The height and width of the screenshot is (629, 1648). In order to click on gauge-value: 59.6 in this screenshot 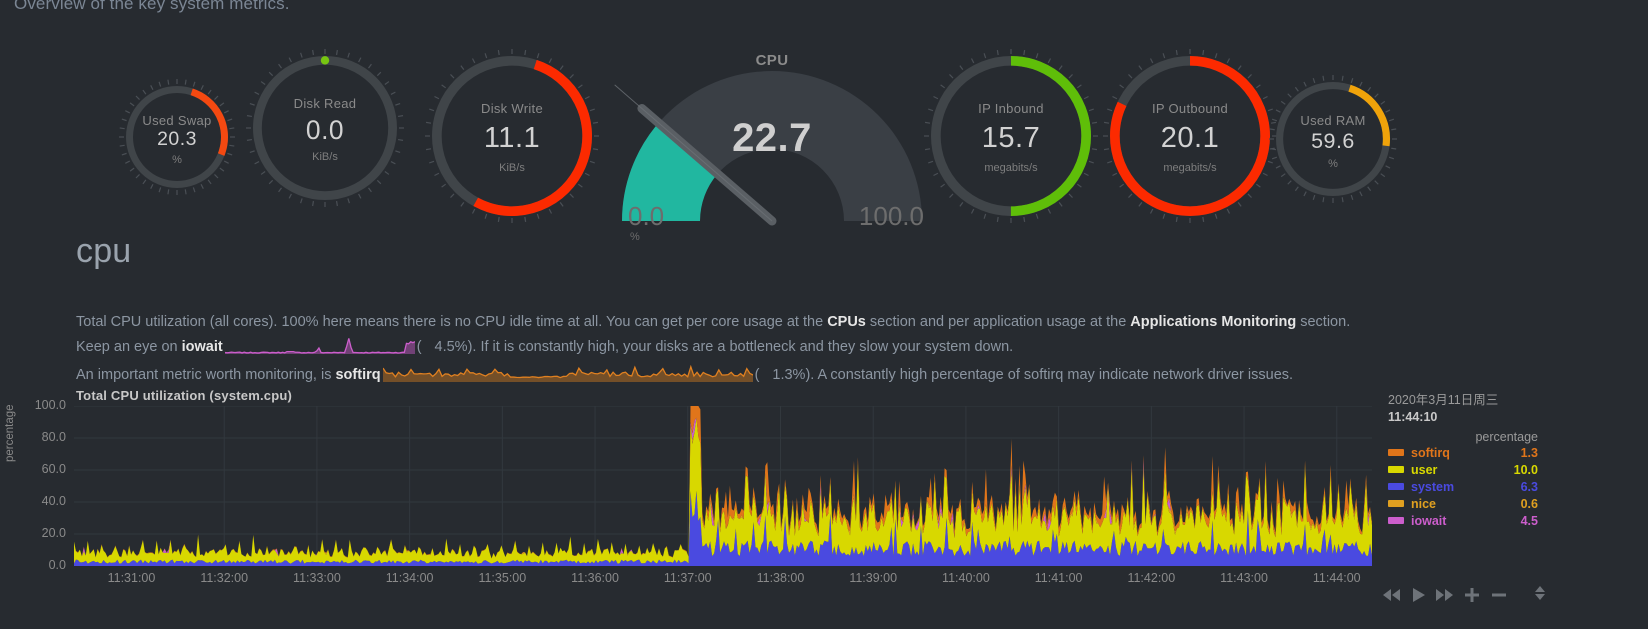, I will do `click(1333, 140)`.